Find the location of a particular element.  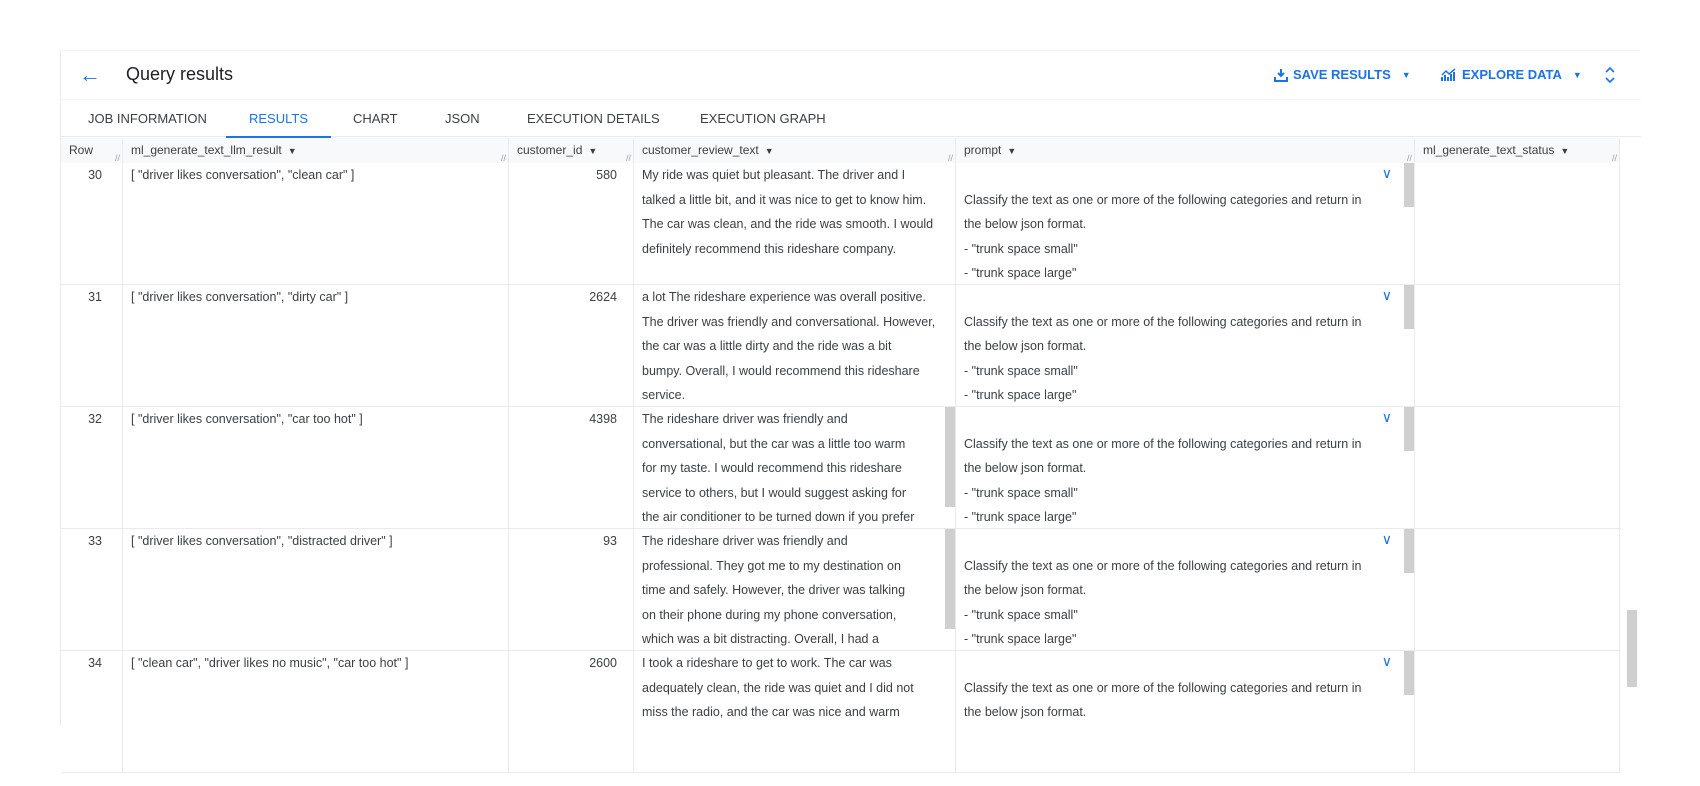

table-scrollbar is located at coordinates (1632, 648).